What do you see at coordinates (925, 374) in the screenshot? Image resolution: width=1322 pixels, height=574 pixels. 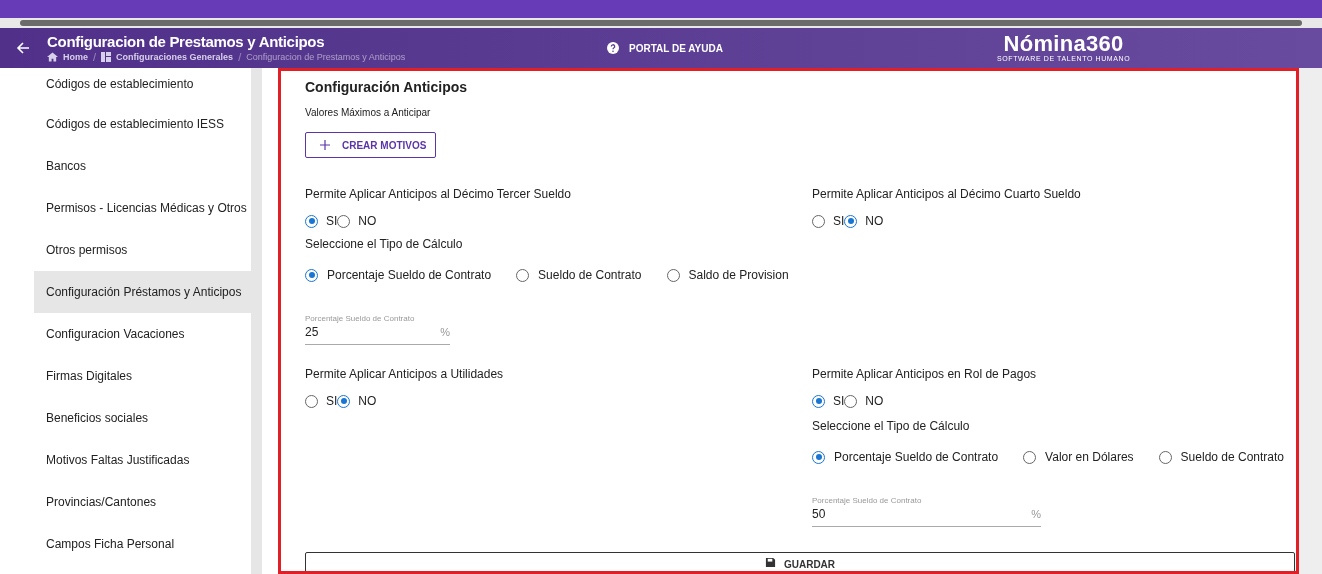 I see `group-label: Permite Aplicar Anticipos en Rol de Pagos` at bounding box center [925, 374].